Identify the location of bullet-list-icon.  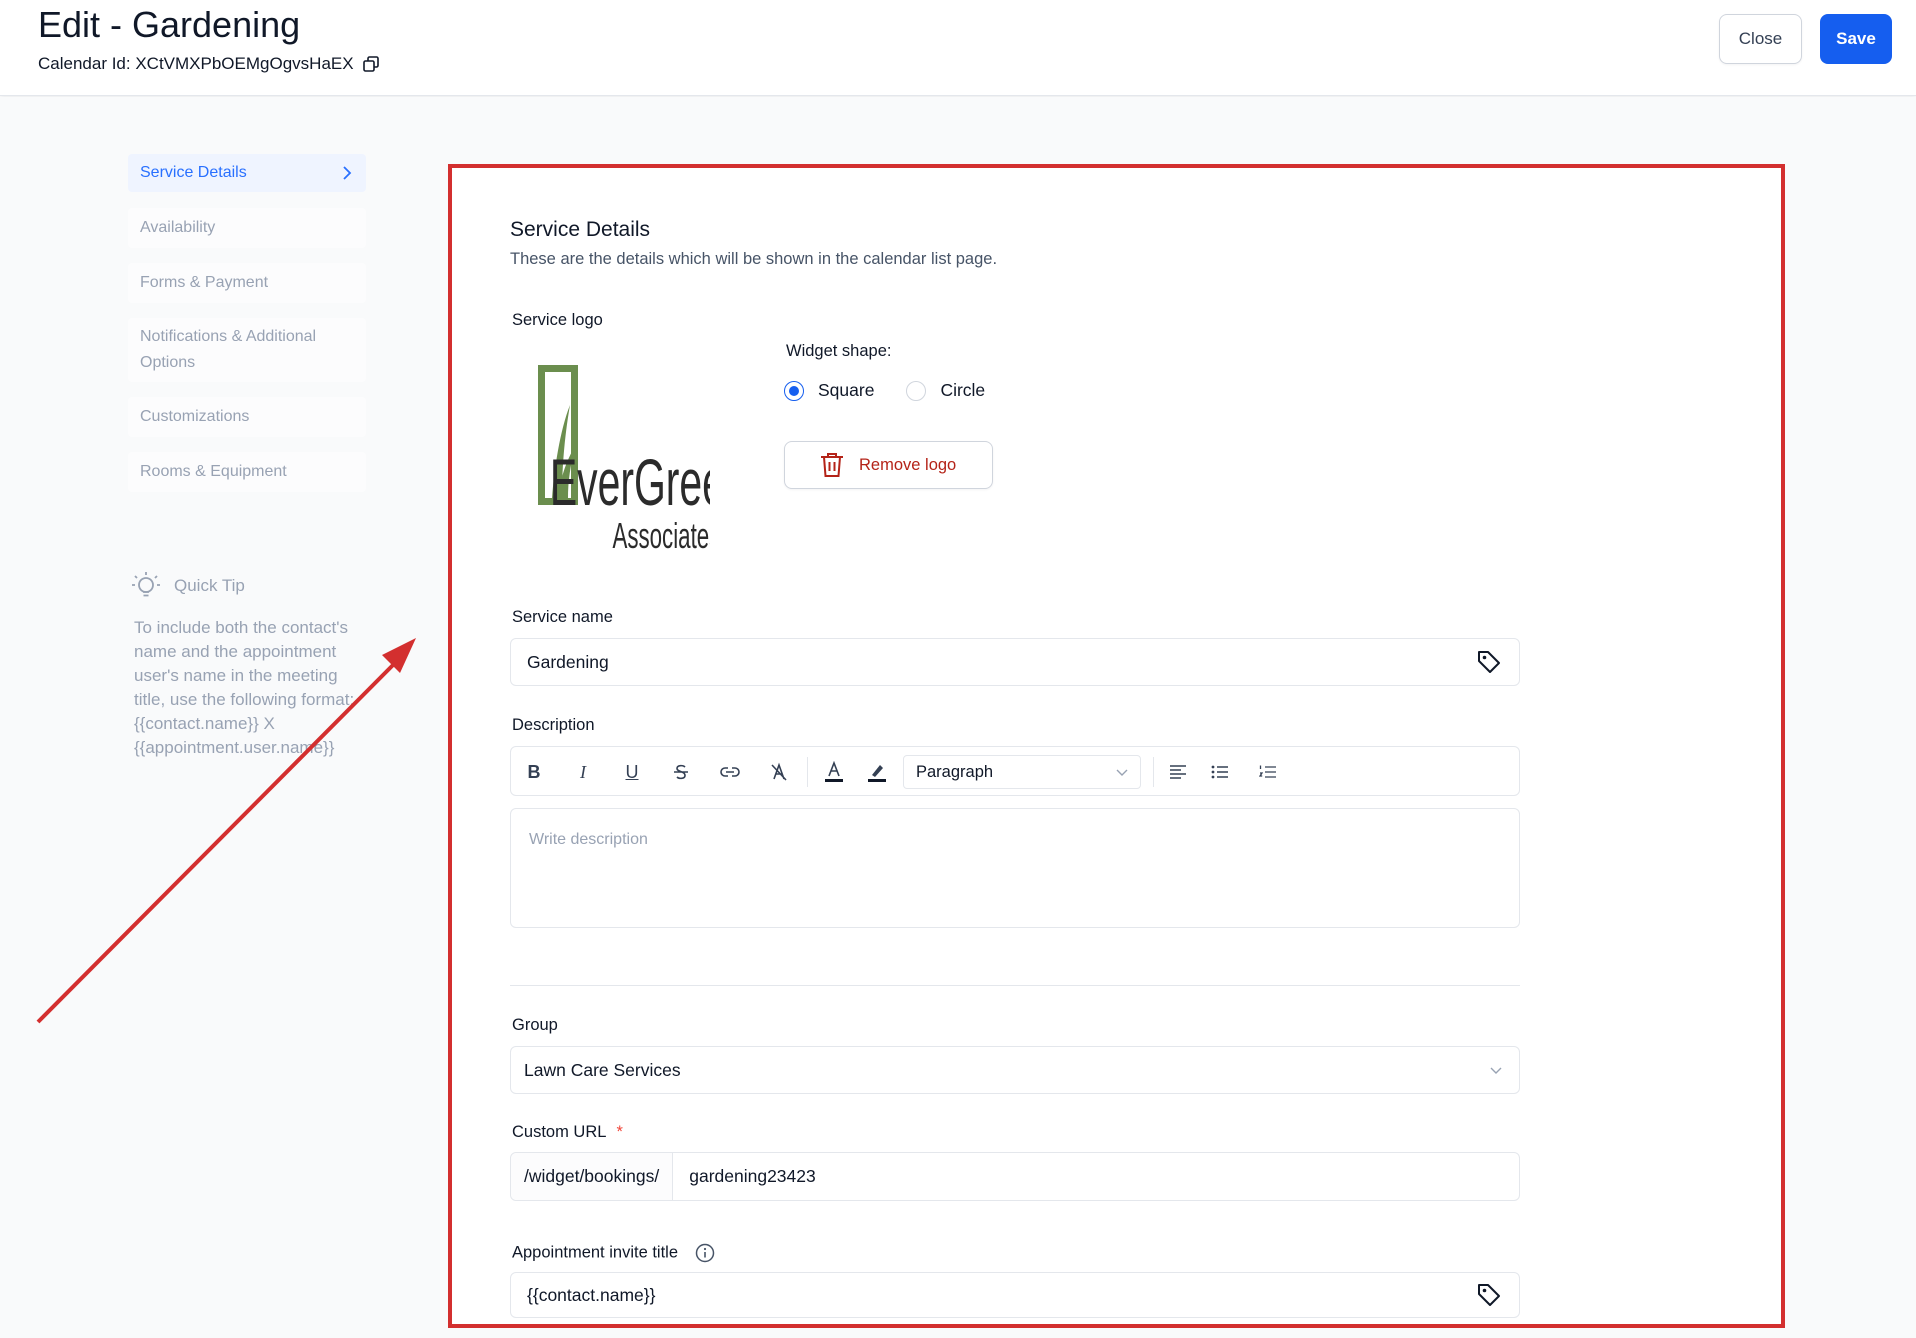
(1219, 772).